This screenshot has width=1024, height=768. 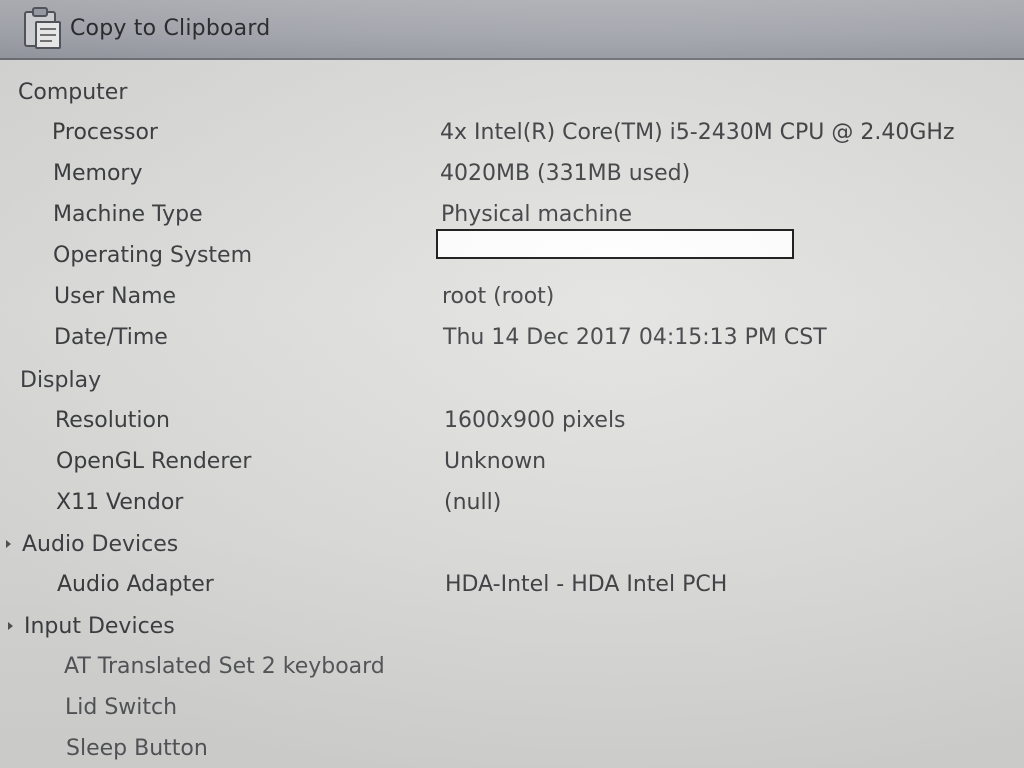 What do you see at coordinates (153, 255) in the screenshot?
I see `row-label-operating-system: Operating System` at bounding box center [153, 255].